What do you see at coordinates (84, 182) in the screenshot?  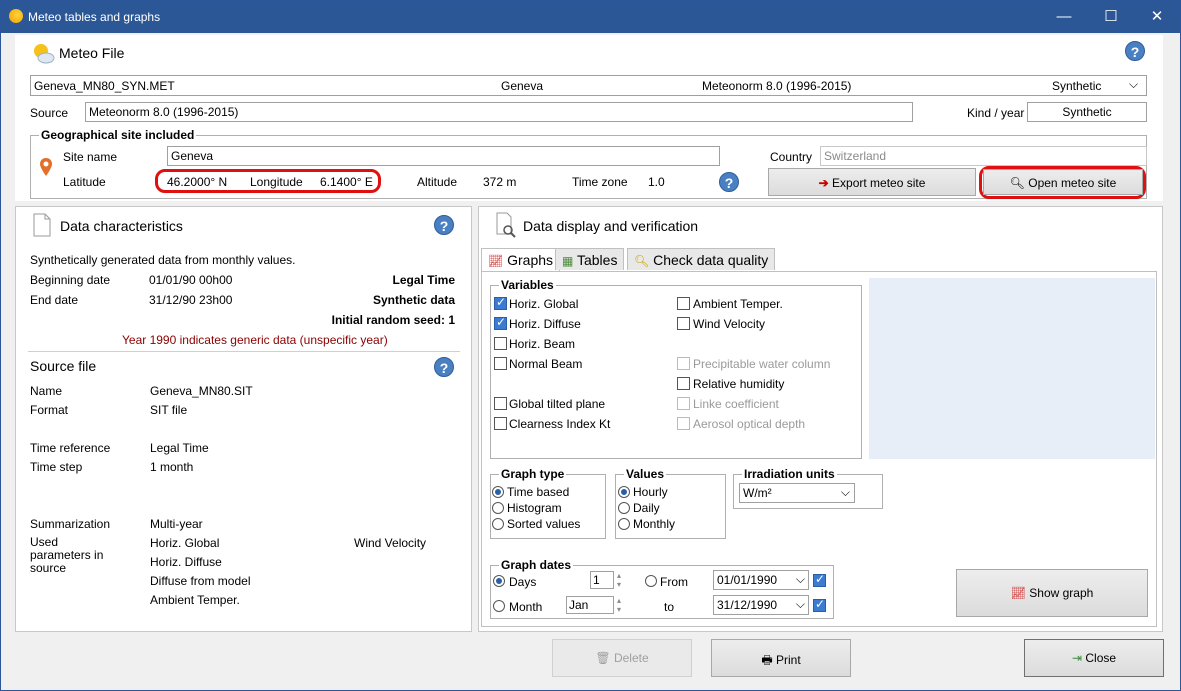 I see `latitude-label: Latitude` at bounding box center [84, 182].